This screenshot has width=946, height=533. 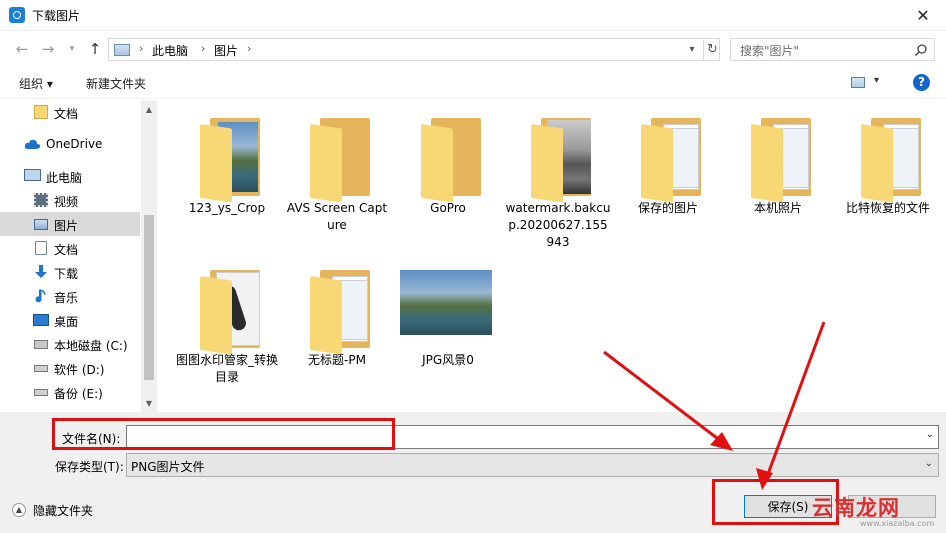 What do you see at coordinates (856, 508) in the screenshot?
I see `watermark-logo: 云南龙网` at bounding box center [856, 508].